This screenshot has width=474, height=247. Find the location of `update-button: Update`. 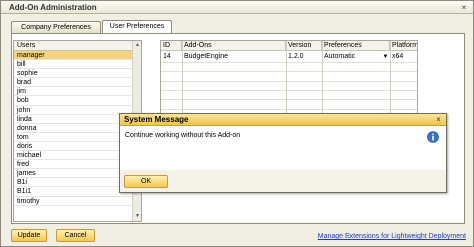

update-button: Update is located at coordinates (29, 235).